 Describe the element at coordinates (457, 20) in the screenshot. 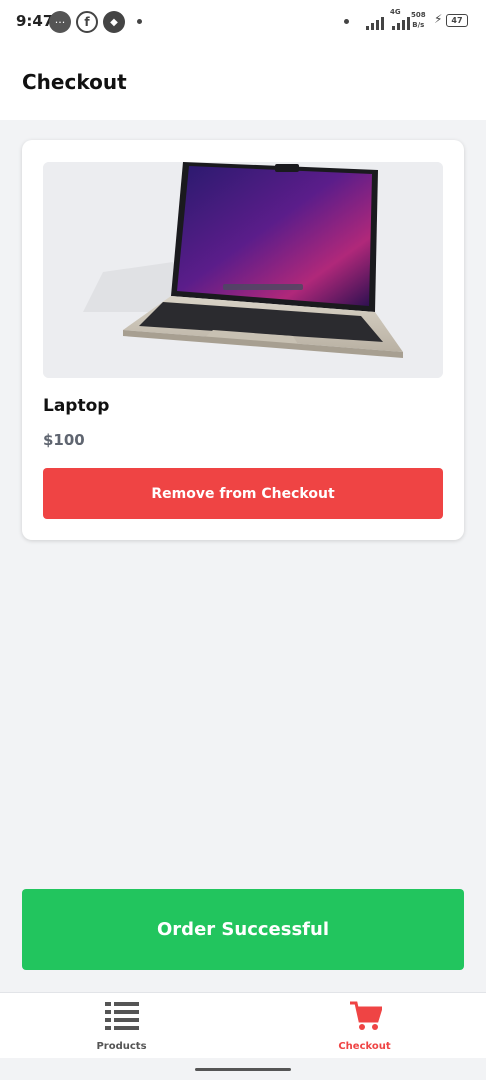

I see `battery-icon: 47` at that location.